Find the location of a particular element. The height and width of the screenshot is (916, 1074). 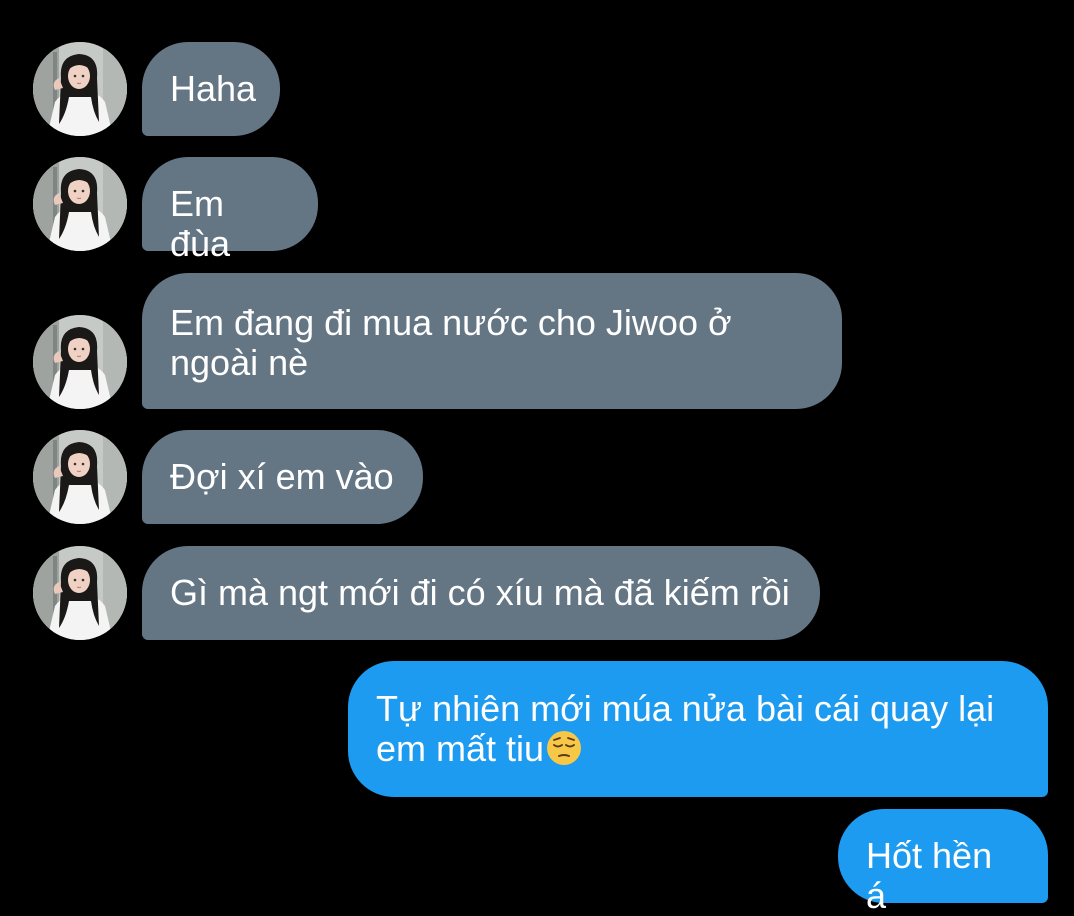

incoming-message: Haha is located at coordinates (211, 89).